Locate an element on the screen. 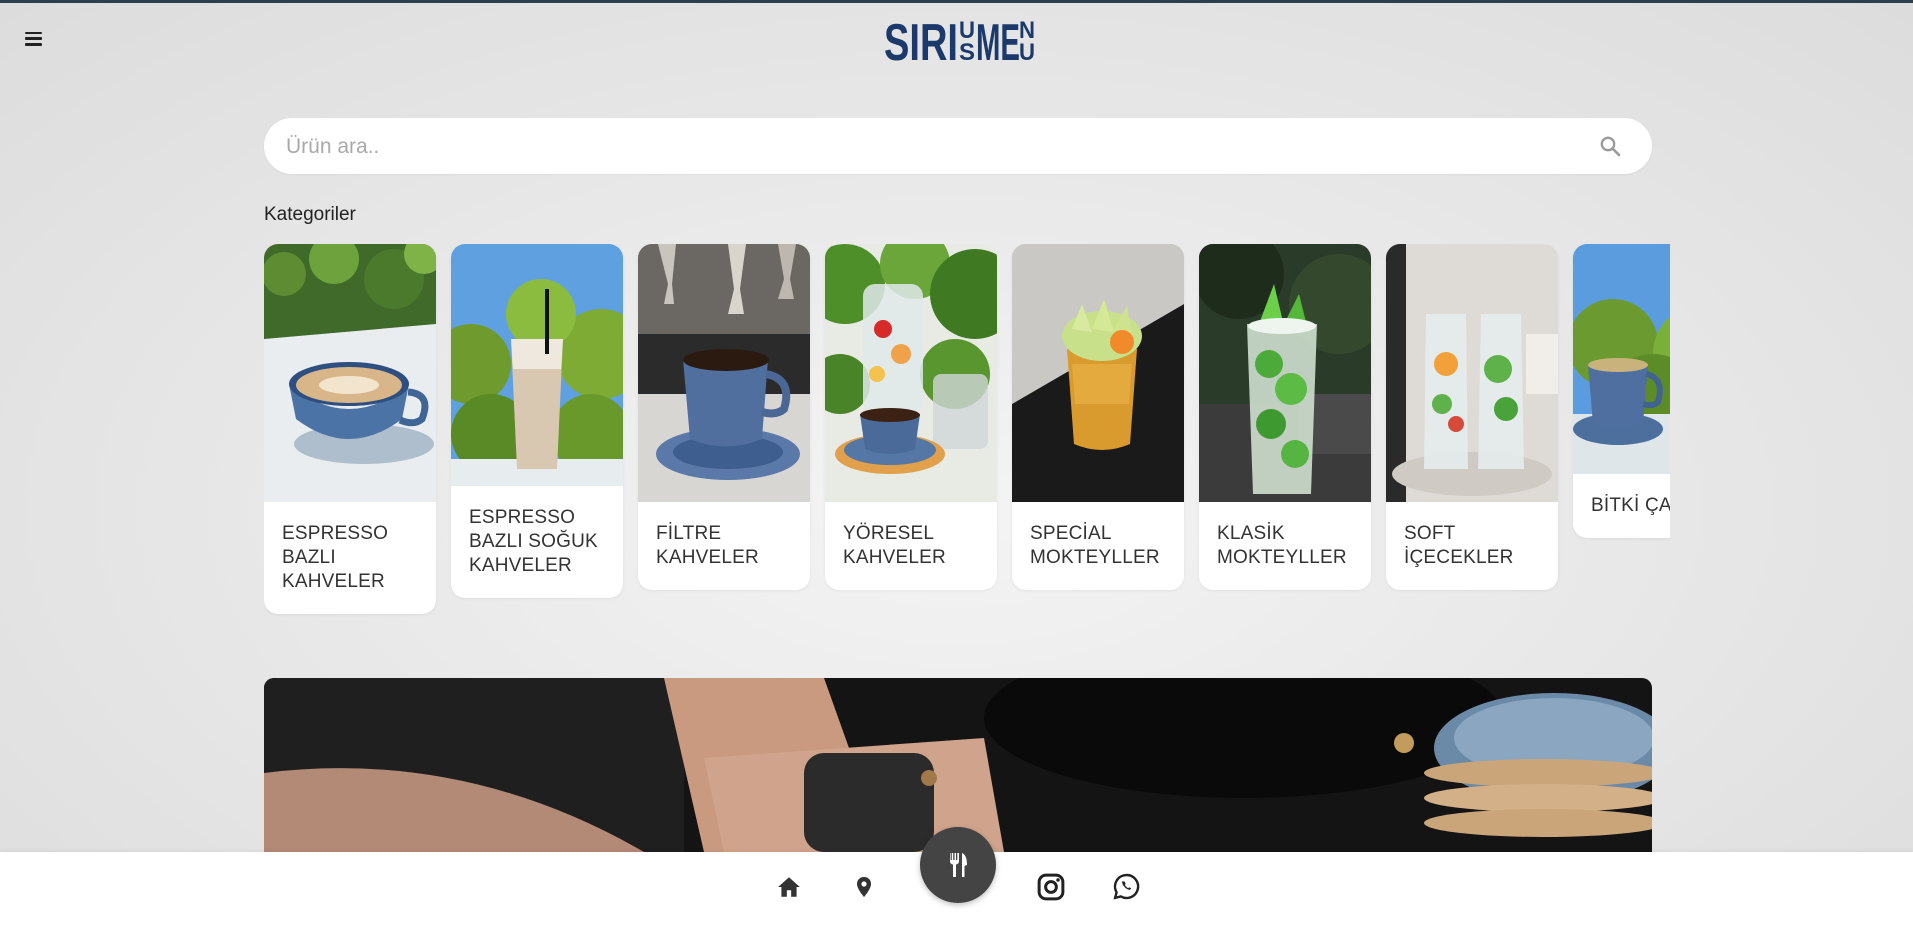 Image resolution: width=1913 pixels, height=925 pixels. category-card-special-mocktails: SPECİAL MOKTEYLLER is located at coordinates (1098, 417).